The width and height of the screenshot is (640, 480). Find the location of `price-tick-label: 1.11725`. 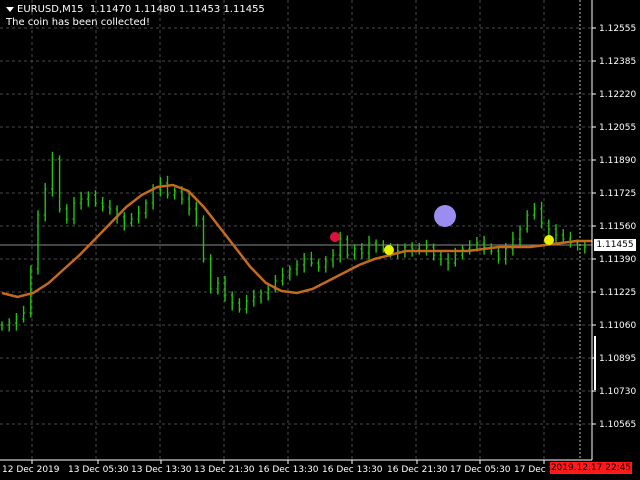

price-tick-label: 1.11725 is located at coordinates (617, 194).